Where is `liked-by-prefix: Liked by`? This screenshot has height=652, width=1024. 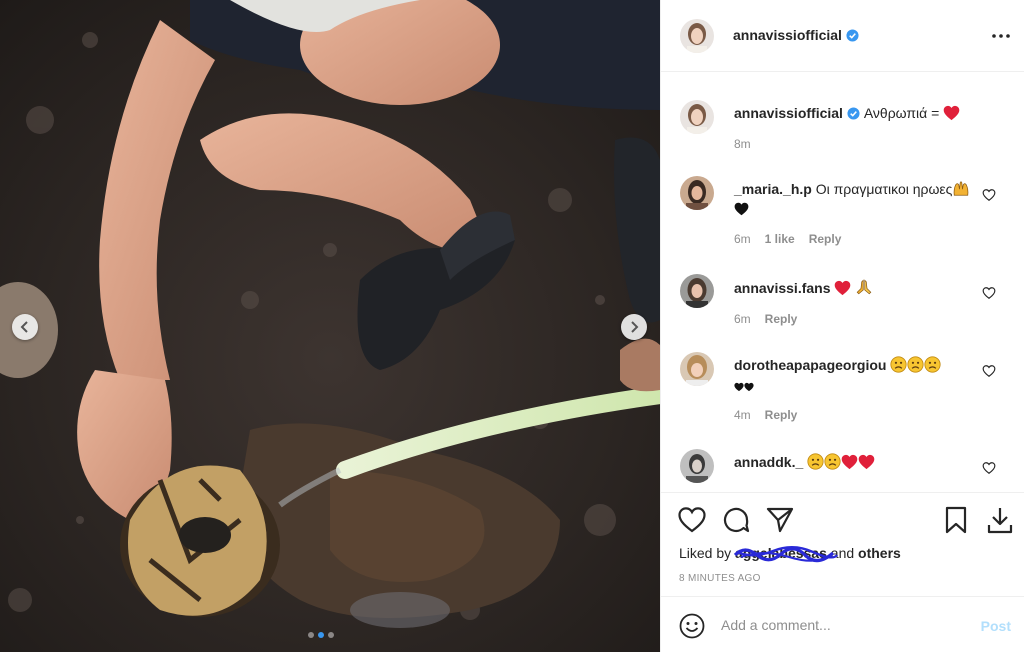
liked-by-prefix: Liked by is located at coordinates (707, 553).